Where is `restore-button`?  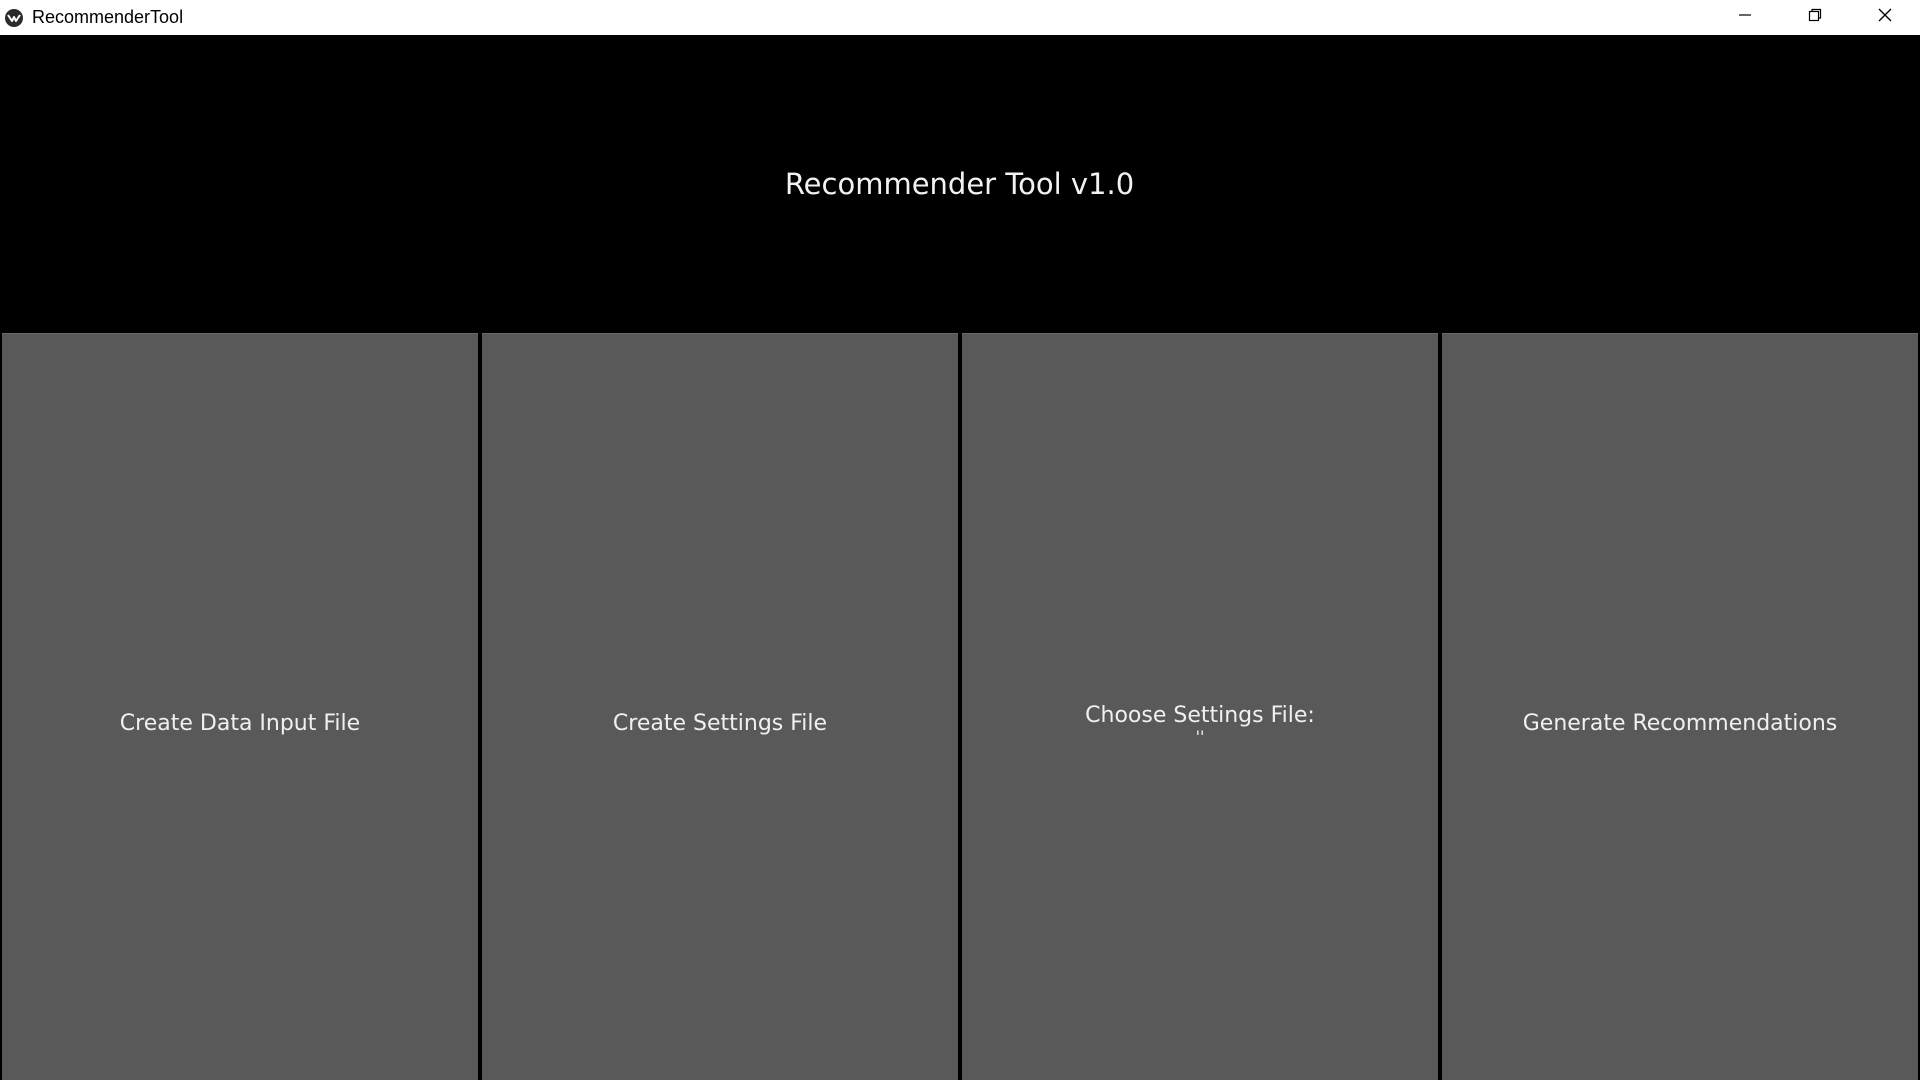
restore-button is located at coordinates (1815, 17).